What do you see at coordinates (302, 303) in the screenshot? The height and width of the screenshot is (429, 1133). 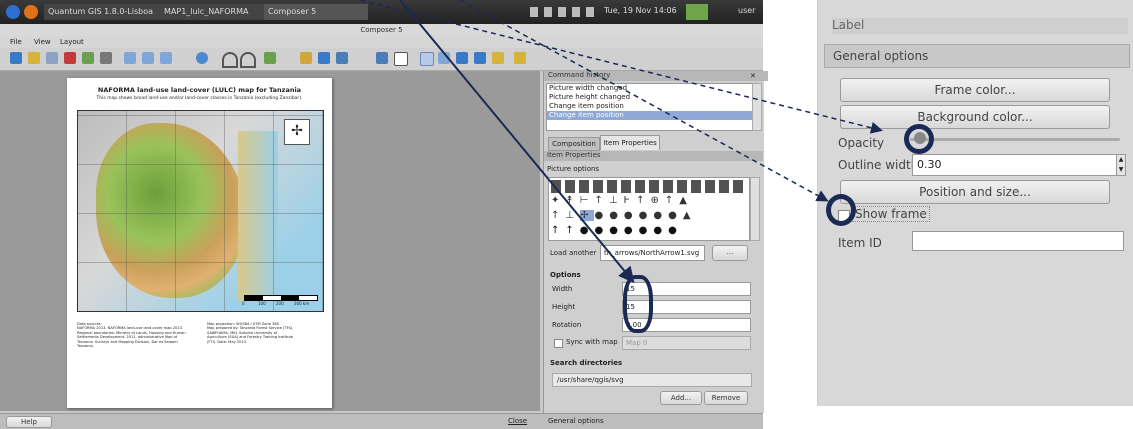 I see `scale-label: 300 km` at bounding box center [302, 303].